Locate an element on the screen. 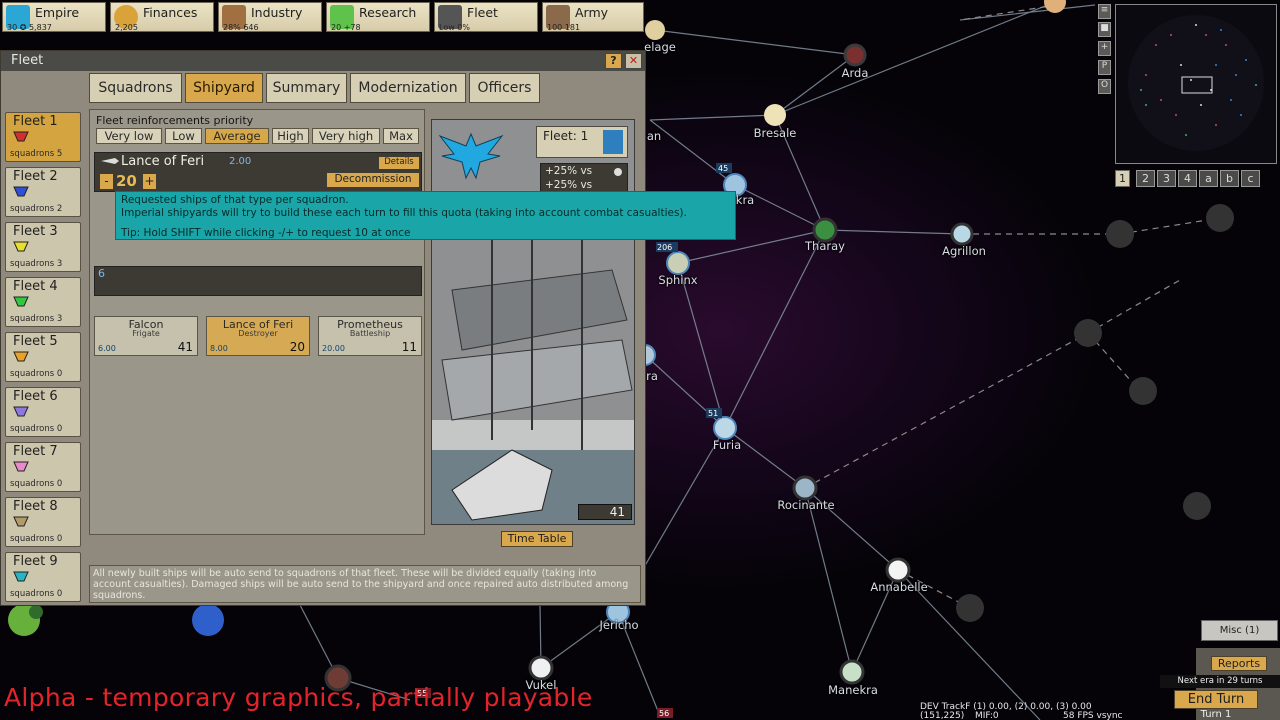 This screenshot has height=720, width=1280. quota-value: 20 is located at coordinates (126, 181).